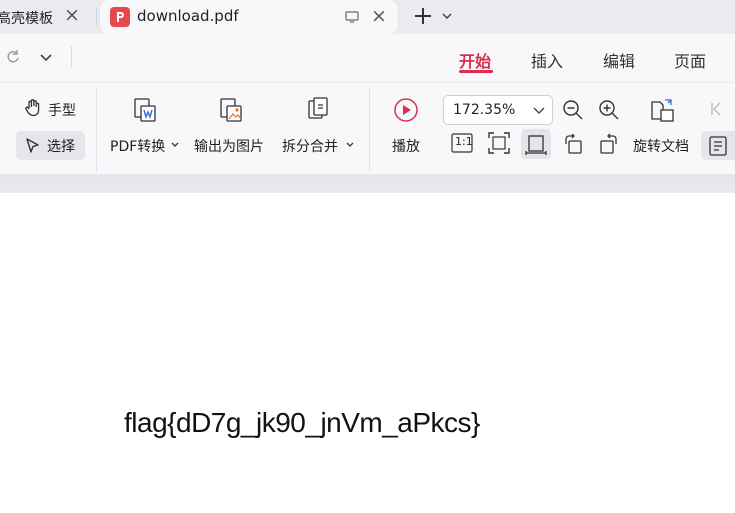  Describe the element at coordinates (96, 17) in the screenshot. I see `tab-divider` at that location.